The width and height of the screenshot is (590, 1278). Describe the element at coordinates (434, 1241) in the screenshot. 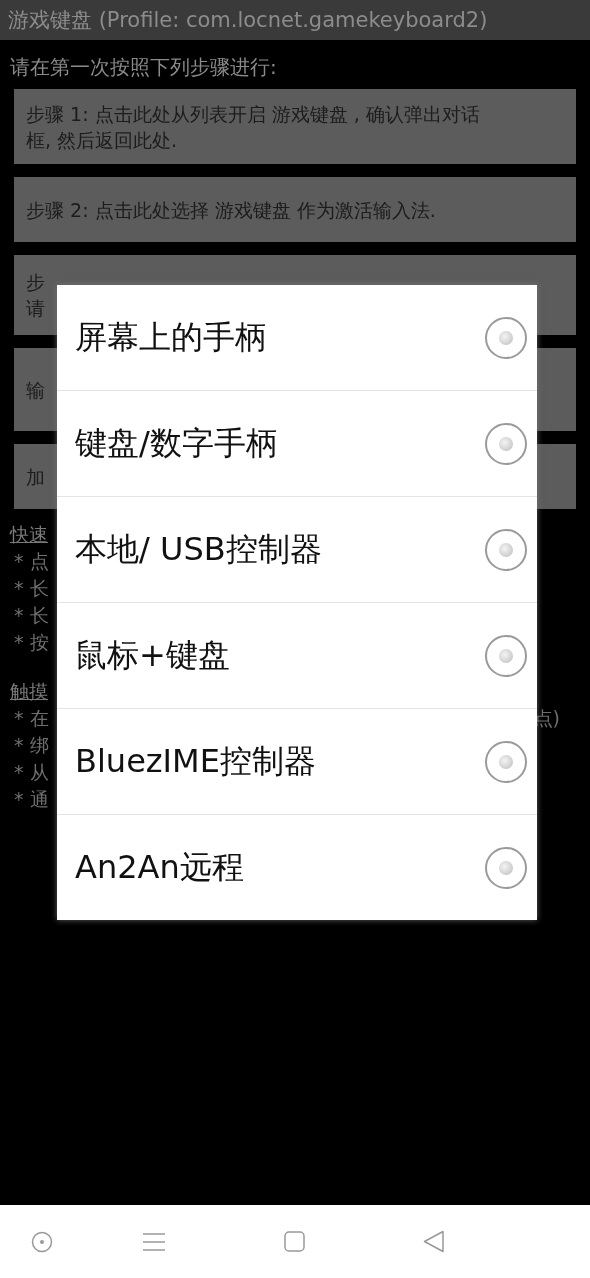

I see `back-icon` at that location.